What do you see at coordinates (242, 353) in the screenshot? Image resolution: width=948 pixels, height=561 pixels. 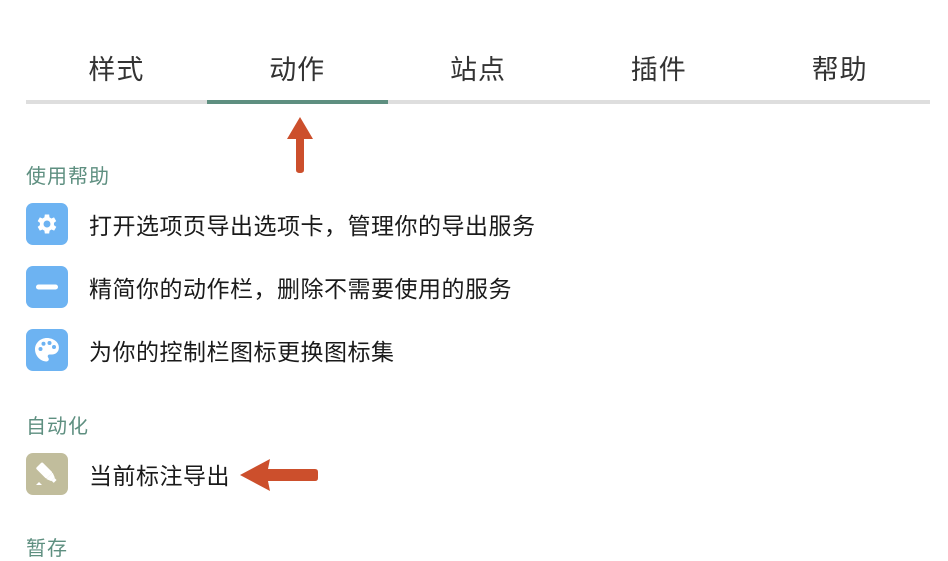 I see `help-item-label: 为你的控制栏图标更换图标集` at bounding box center [242, 353].